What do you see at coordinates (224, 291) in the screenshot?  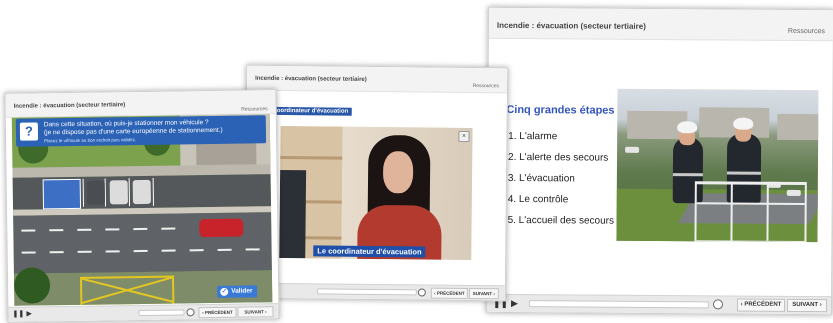 I see `check-icon: ✓` at bounding box center [224, 291].